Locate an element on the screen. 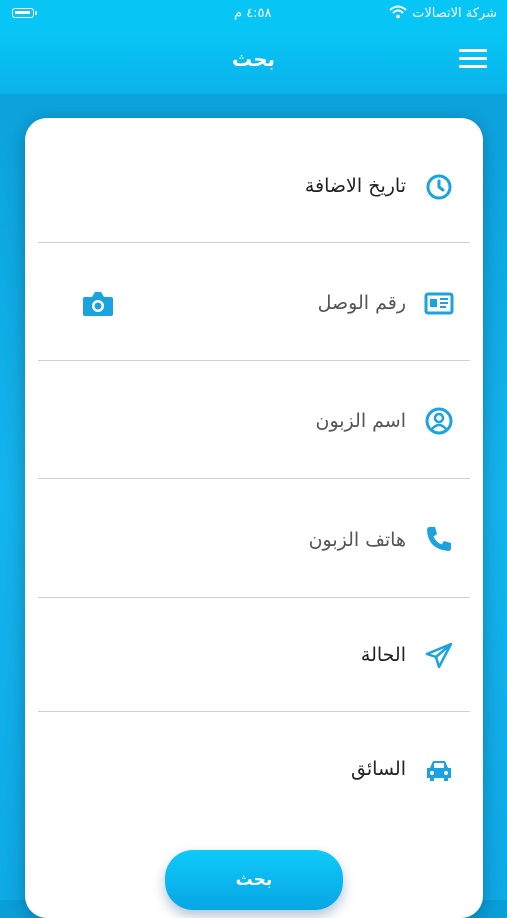  page-title: بحث is located at coordinates (253, 59).